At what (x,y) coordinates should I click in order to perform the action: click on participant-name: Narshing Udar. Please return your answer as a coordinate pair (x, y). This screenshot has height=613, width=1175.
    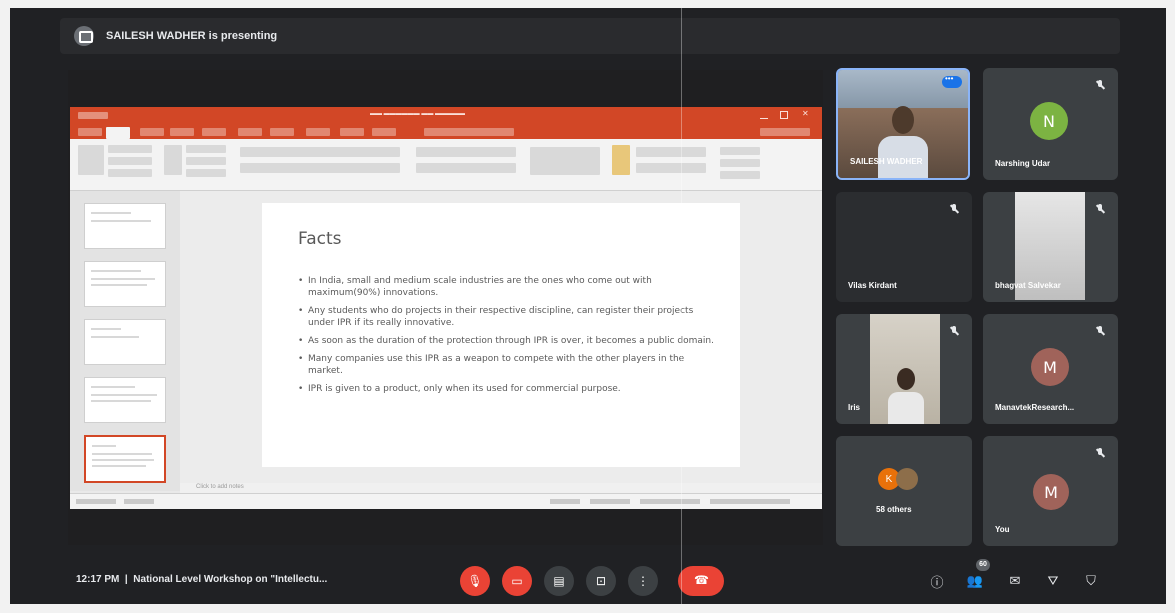
    Looking at the image, I should click on (1023, 163).